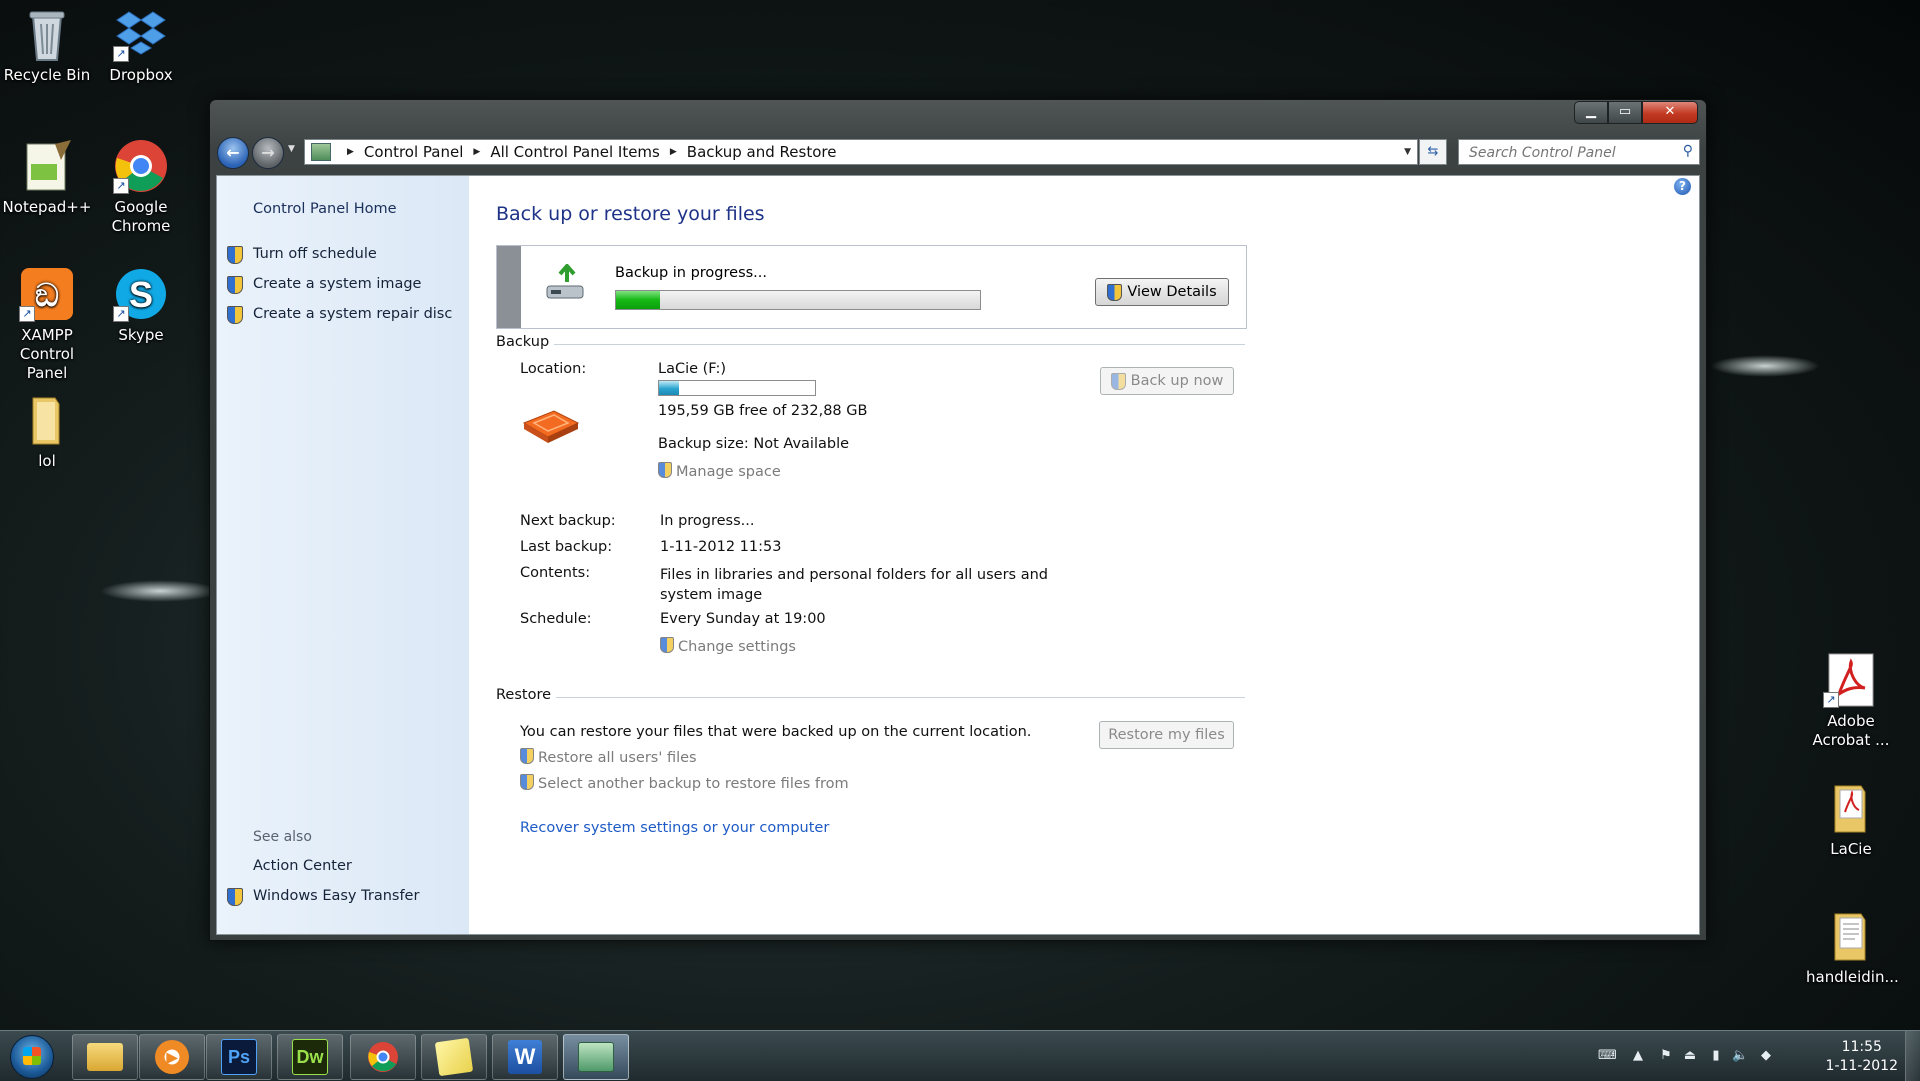  What do you see at coordinates (1162, 292) in the screenshot?
I see `view-details-button: View Details` at bounding box center [1162, 292].